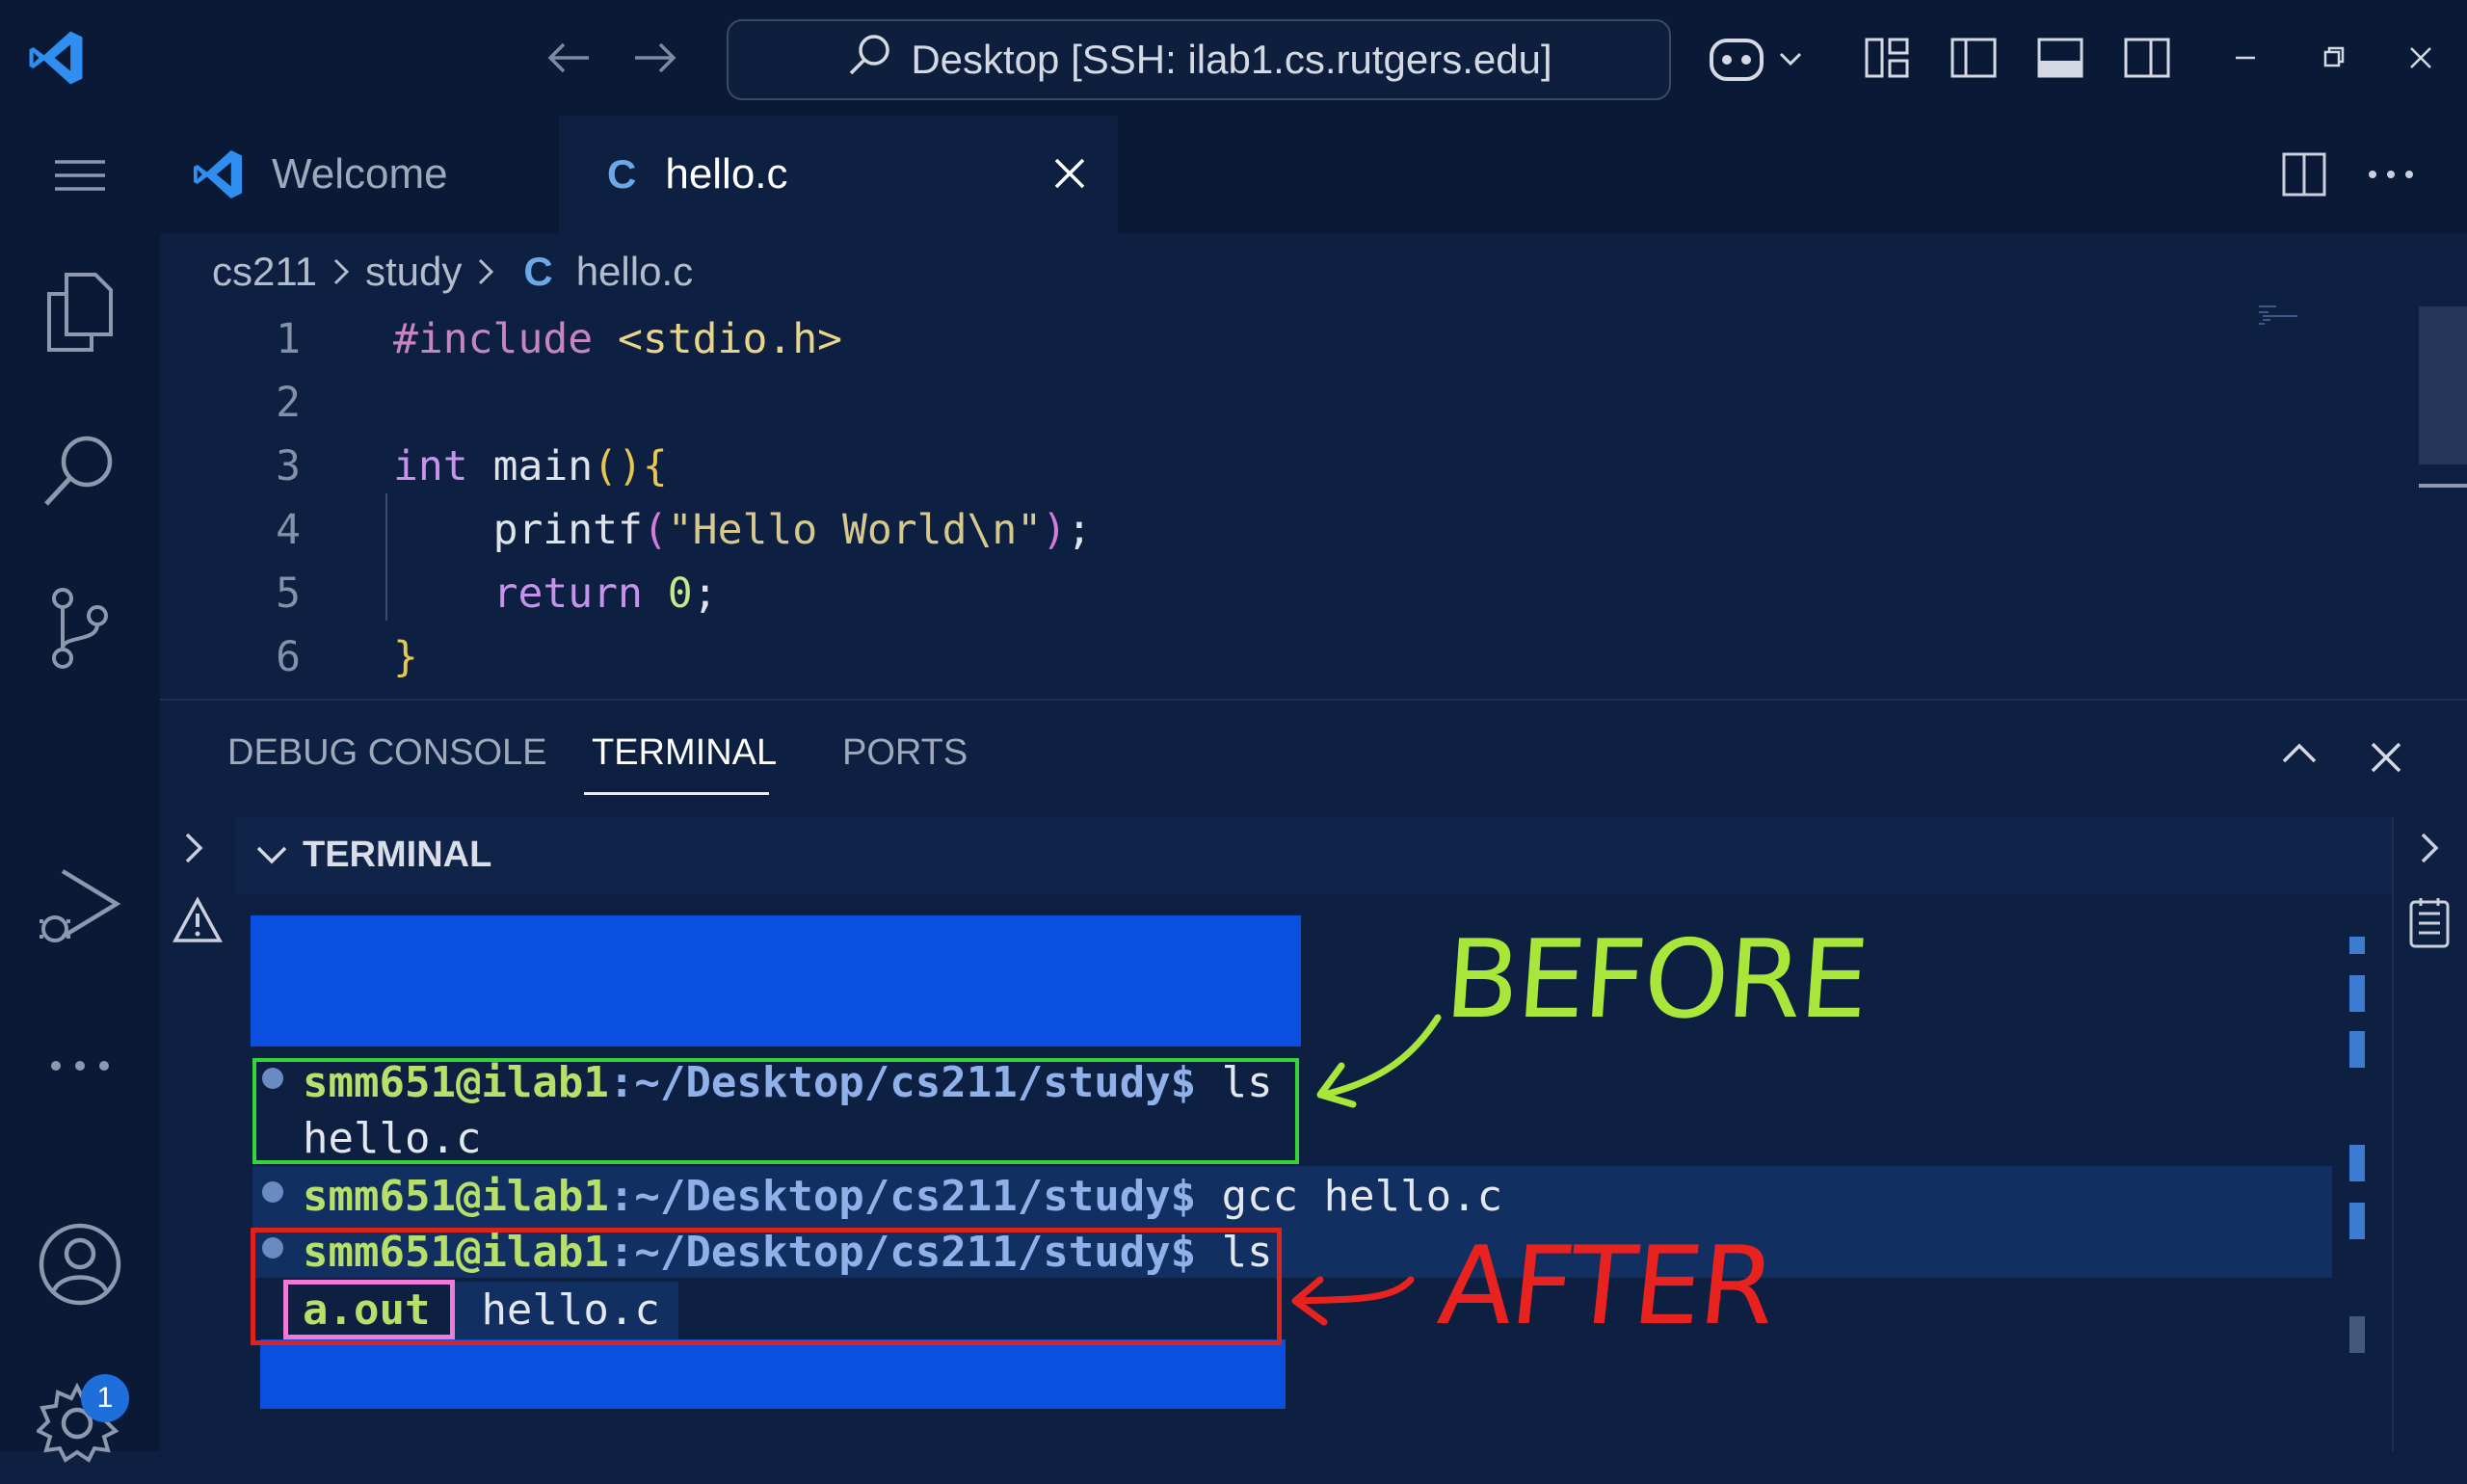 This screenshot has height=1484, width=2467. What do you see at coordinates (80, 908) in the screenshot?
I see `run-debug-icon` at bounding box center [80, 908].